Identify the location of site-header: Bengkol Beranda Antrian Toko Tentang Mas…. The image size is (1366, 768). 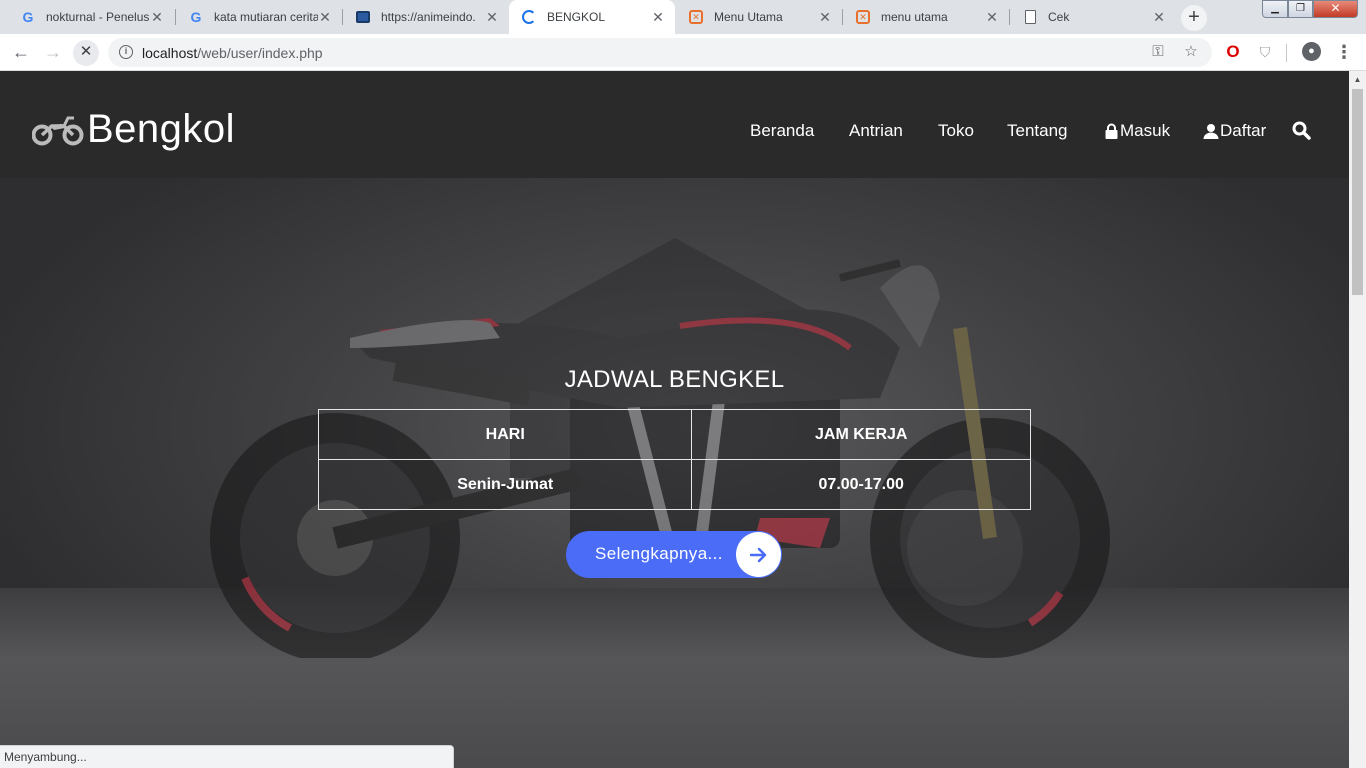
(674, 124).